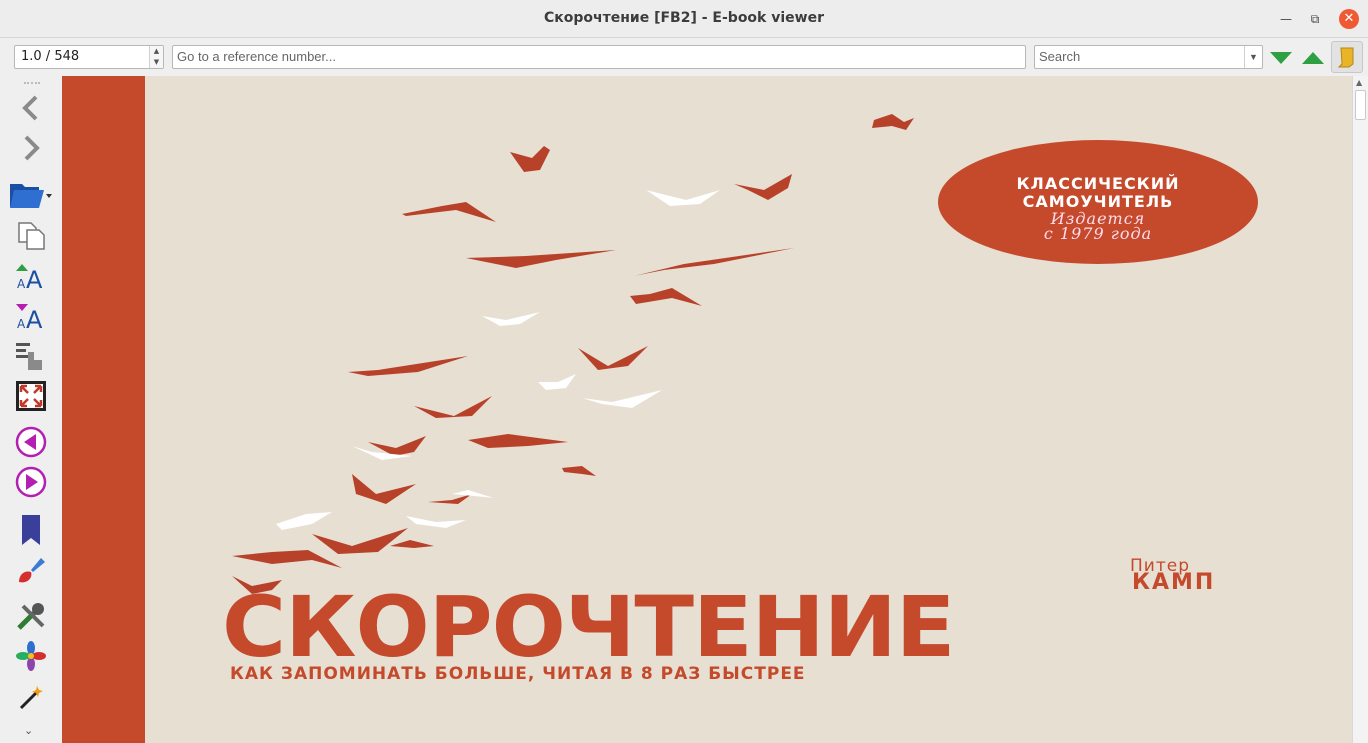  I want to click on bookmark-toggle-button, so click(1347, 57).